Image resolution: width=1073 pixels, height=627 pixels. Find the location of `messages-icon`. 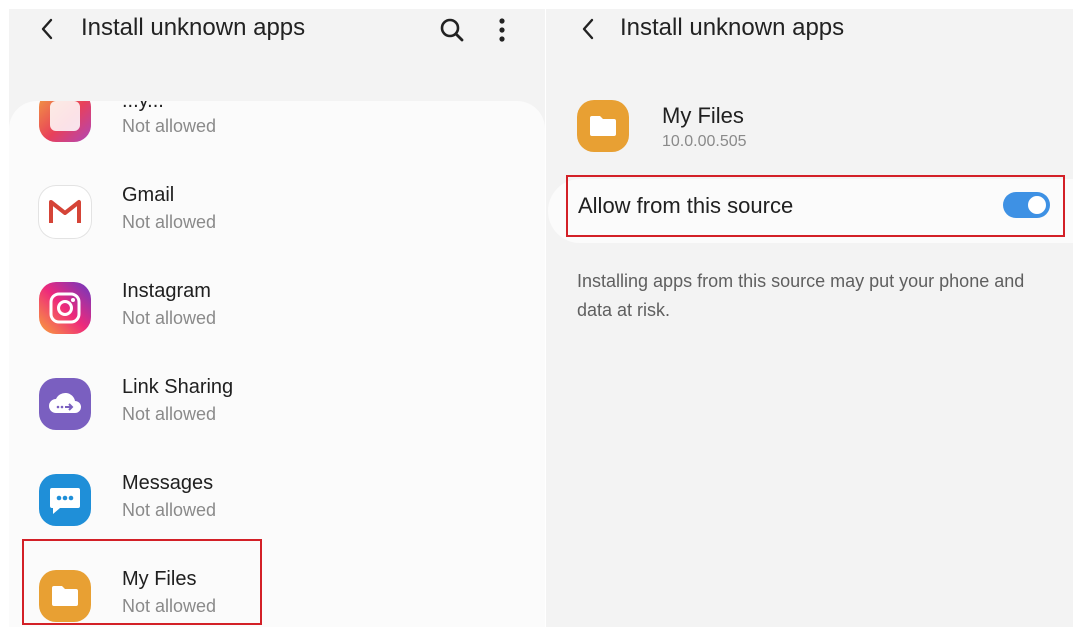

messages-icon is located at coordinates (65, 500).